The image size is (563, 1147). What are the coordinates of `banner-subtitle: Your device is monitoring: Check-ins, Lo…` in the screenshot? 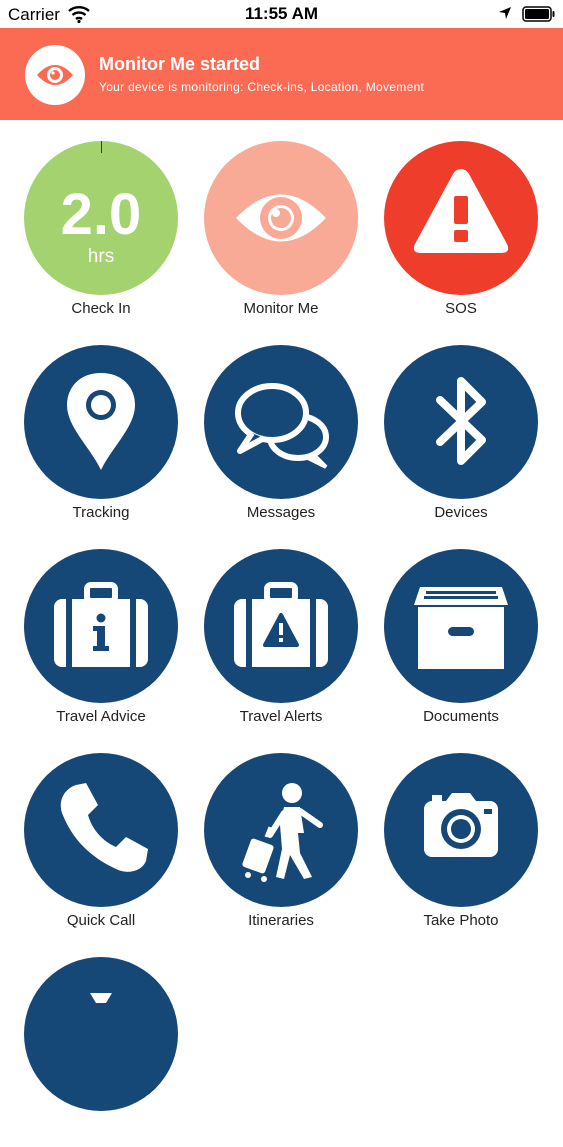 It's located at (262, 87).